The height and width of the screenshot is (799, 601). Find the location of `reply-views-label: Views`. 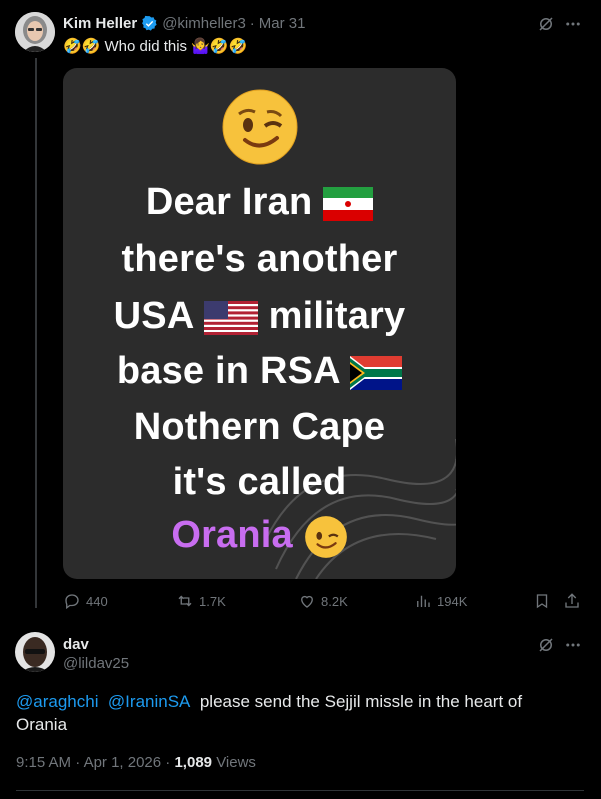

reply-views-label: Views is located at coordinates (236, 762).